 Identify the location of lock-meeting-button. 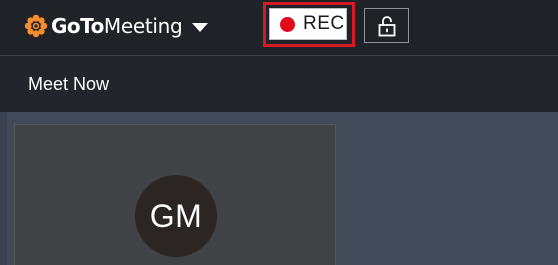
(386, 25).